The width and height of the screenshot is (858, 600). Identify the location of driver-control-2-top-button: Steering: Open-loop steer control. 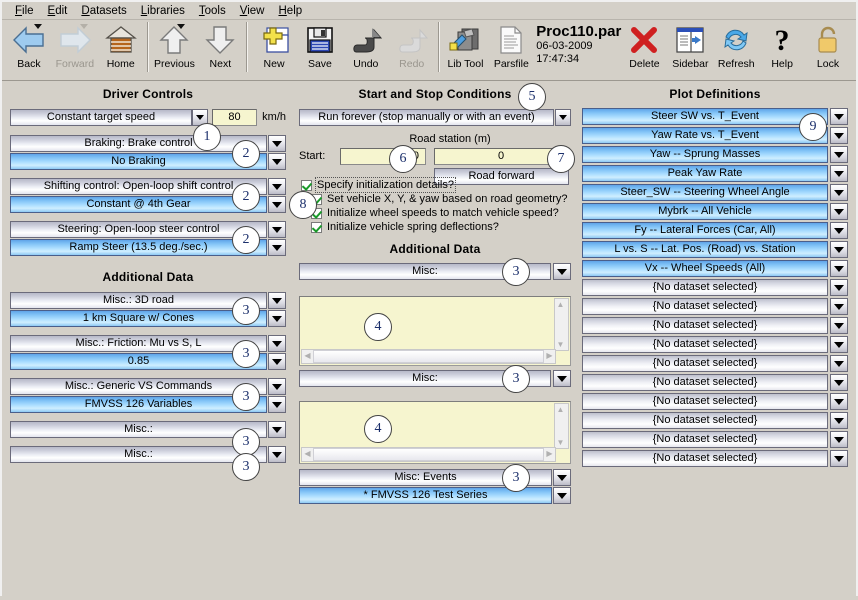
(138, 229).